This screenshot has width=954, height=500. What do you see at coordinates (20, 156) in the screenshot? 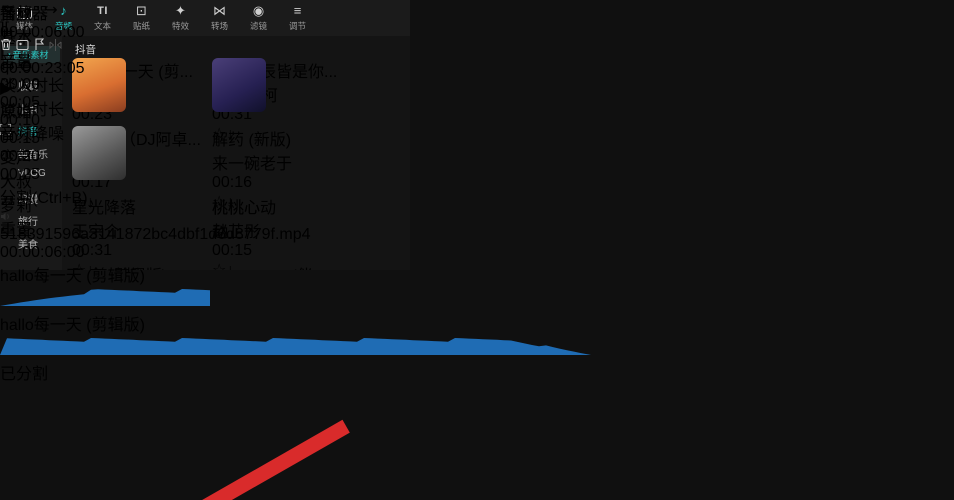
I see `ruler-label: 00:20` at bounding box center [20, 156].